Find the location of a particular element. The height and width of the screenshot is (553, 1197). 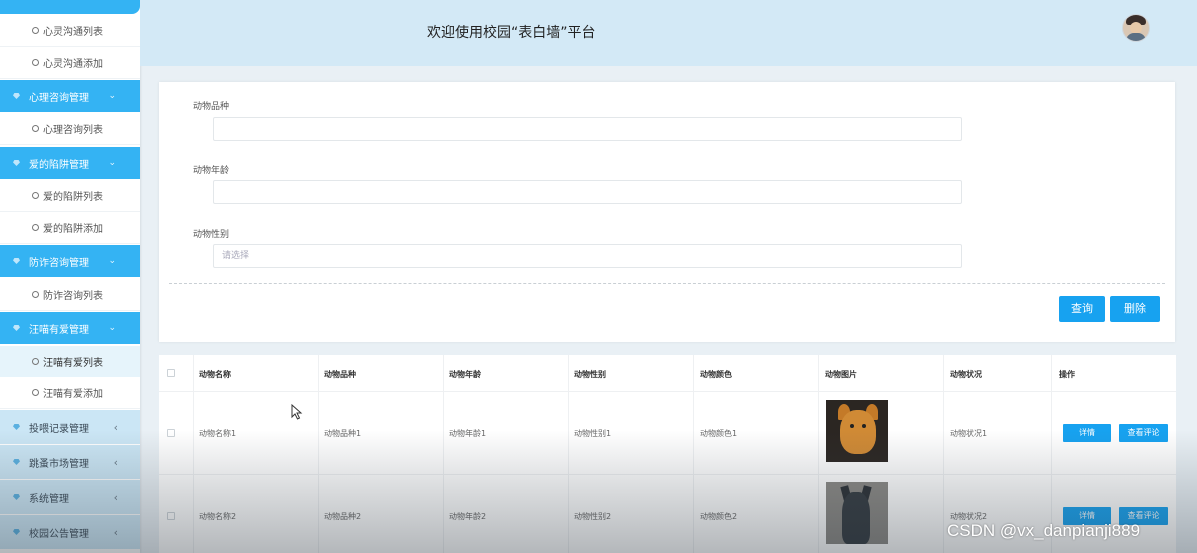

sidebar-item-anti-fraud-list: 防诈咨询列表 is located at coordinates (70, 295).